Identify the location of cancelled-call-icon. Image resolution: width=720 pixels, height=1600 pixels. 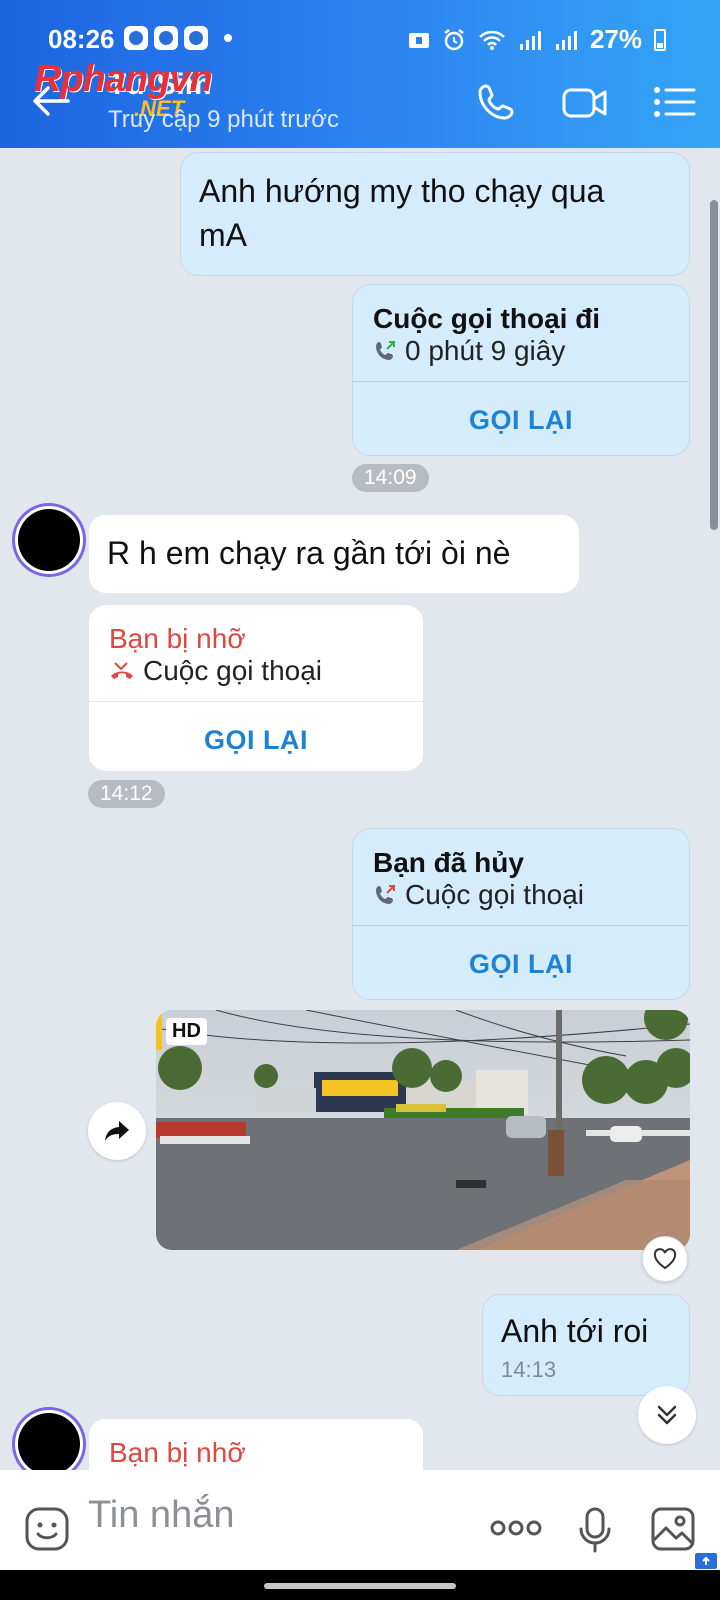
(385, 894).